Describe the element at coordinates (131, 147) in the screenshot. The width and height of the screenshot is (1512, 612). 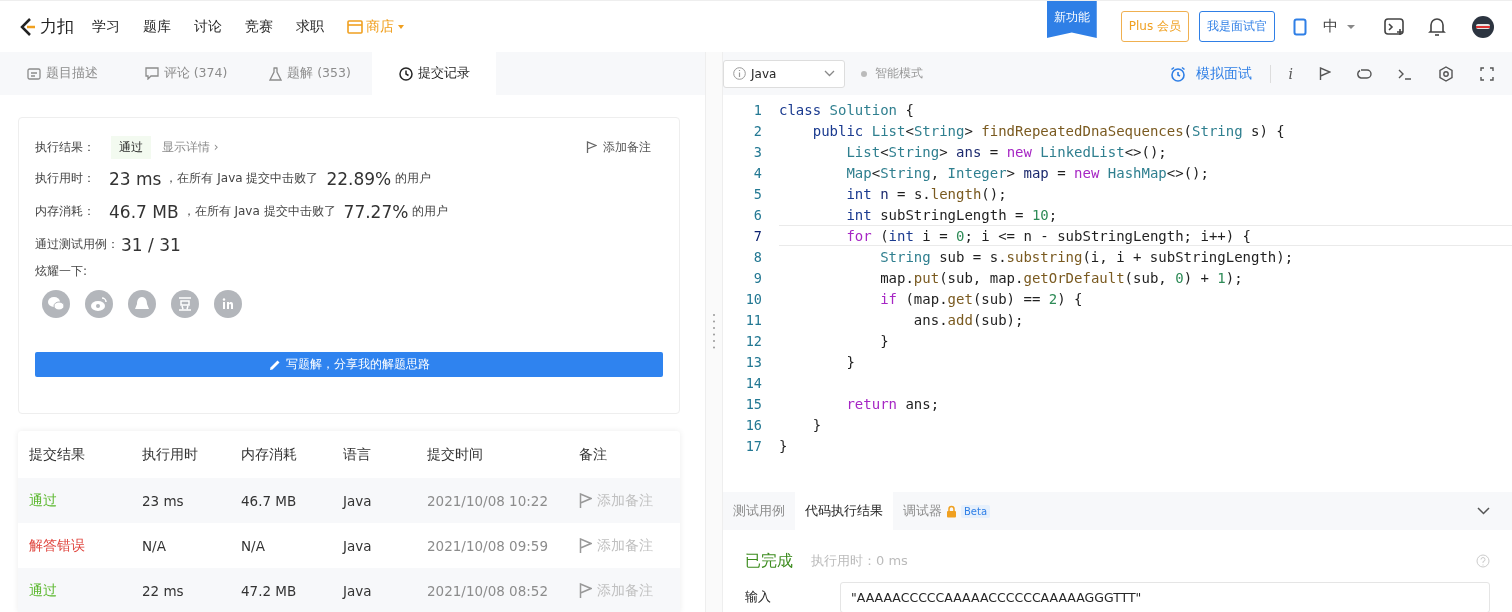
I see `status-badge: 通过` at that location.